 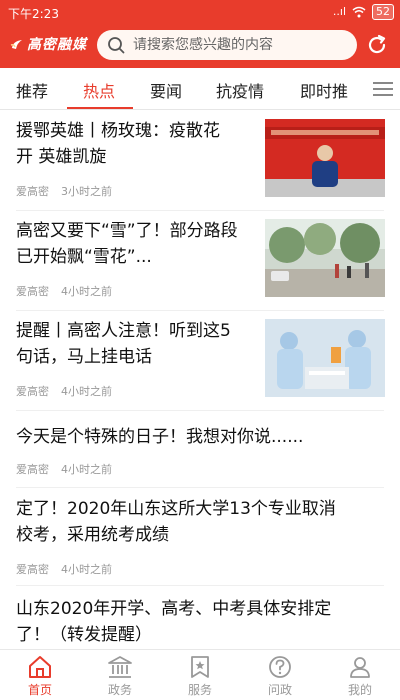 I want to click on bottom-nav: 首页 政务 服务 问政 我的, so click(x=200, y=674).